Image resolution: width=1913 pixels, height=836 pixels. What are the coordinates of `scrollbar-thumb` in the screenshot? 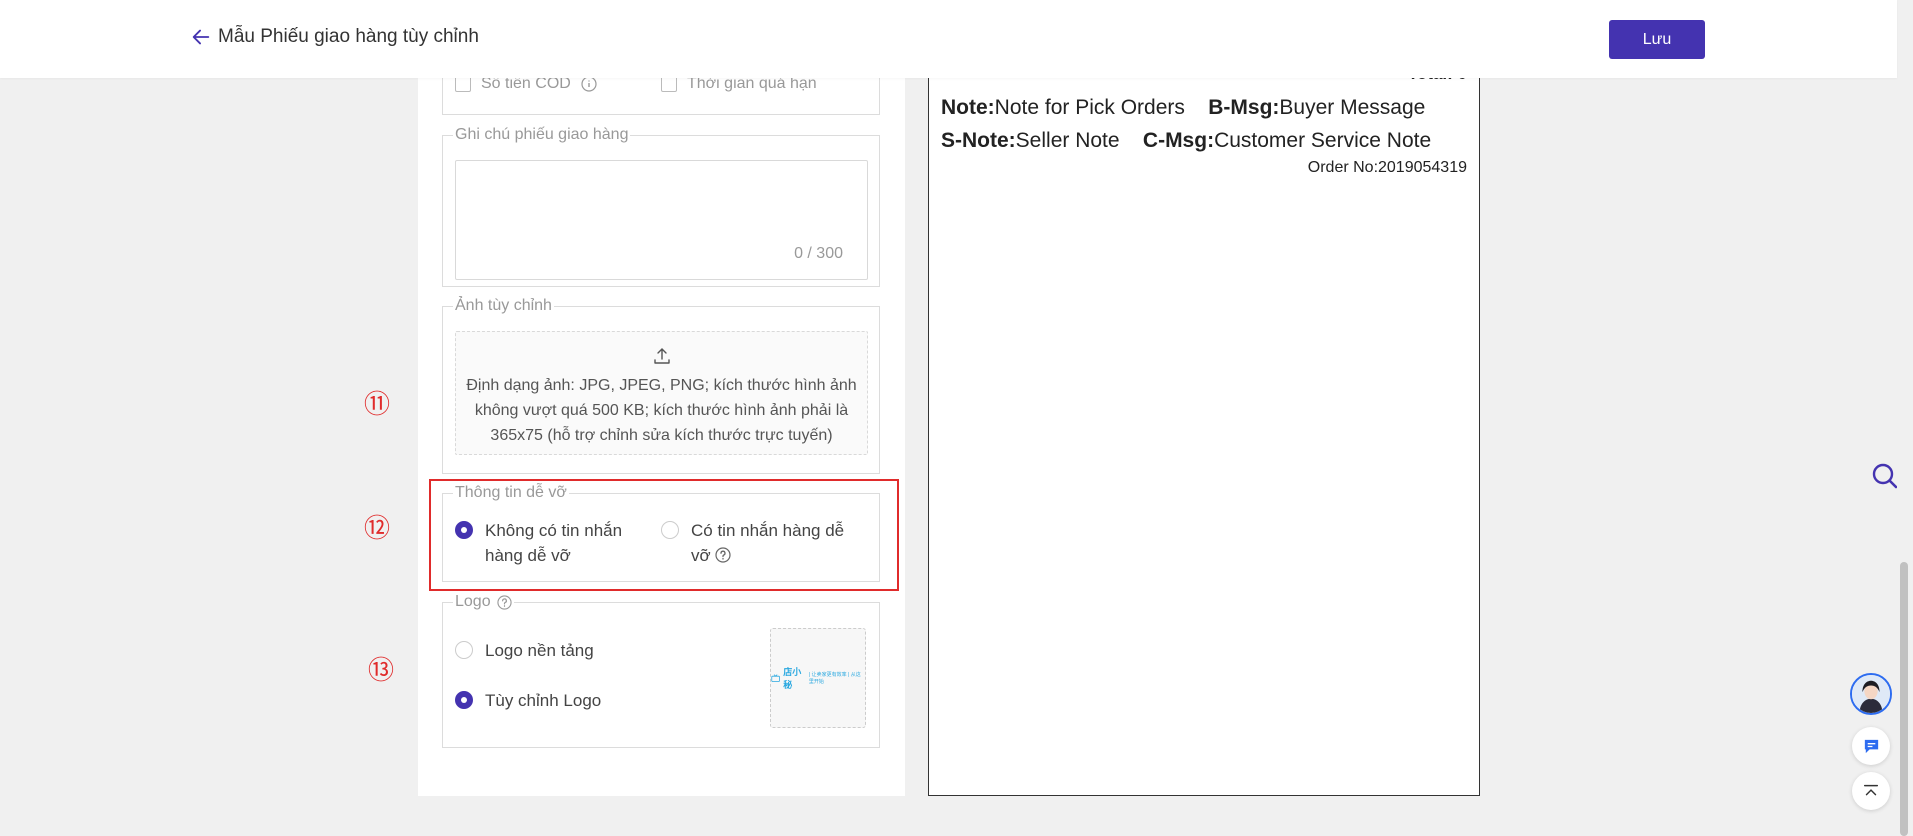 It's located at (1904, 699).